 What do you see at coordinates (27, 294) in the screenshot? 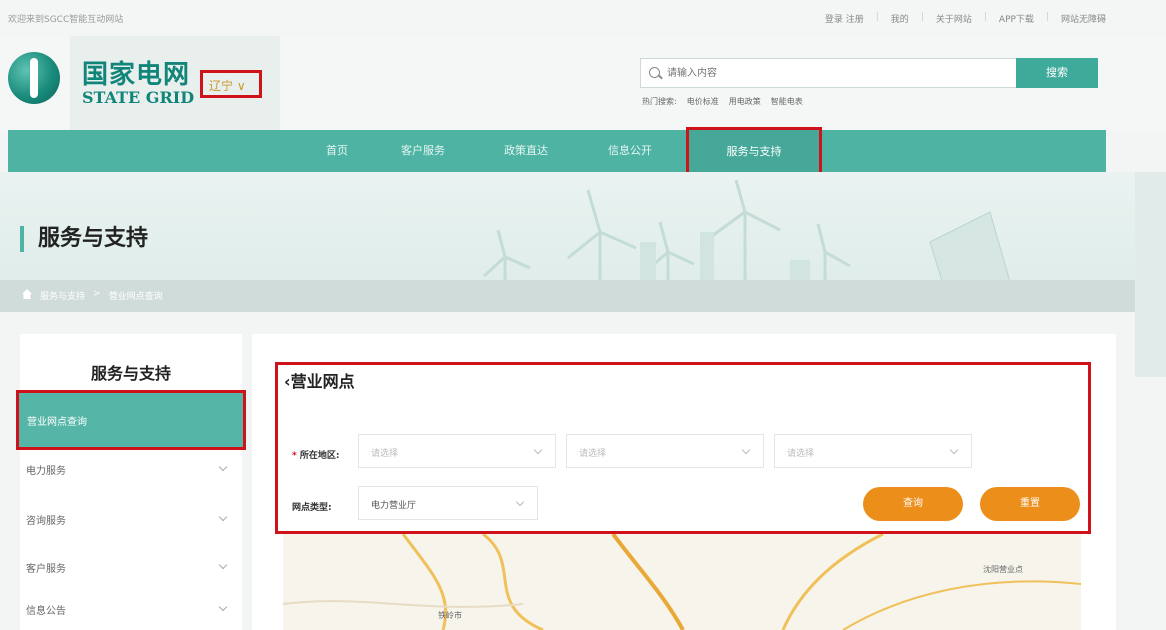
I see `home-icon` at bounding box center [27, 294].